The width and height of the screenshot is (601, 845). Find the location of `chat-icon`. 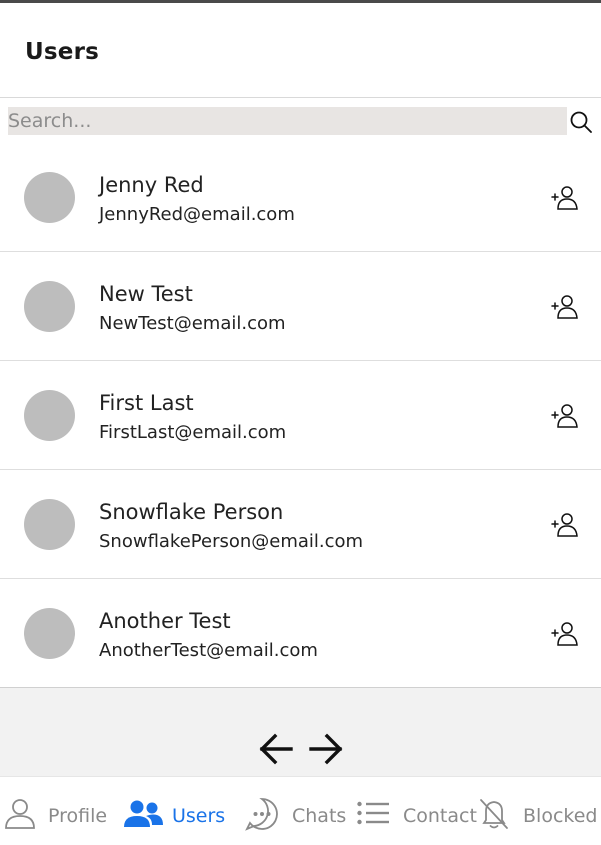

chat-icon is located at coordinates (261, 814).